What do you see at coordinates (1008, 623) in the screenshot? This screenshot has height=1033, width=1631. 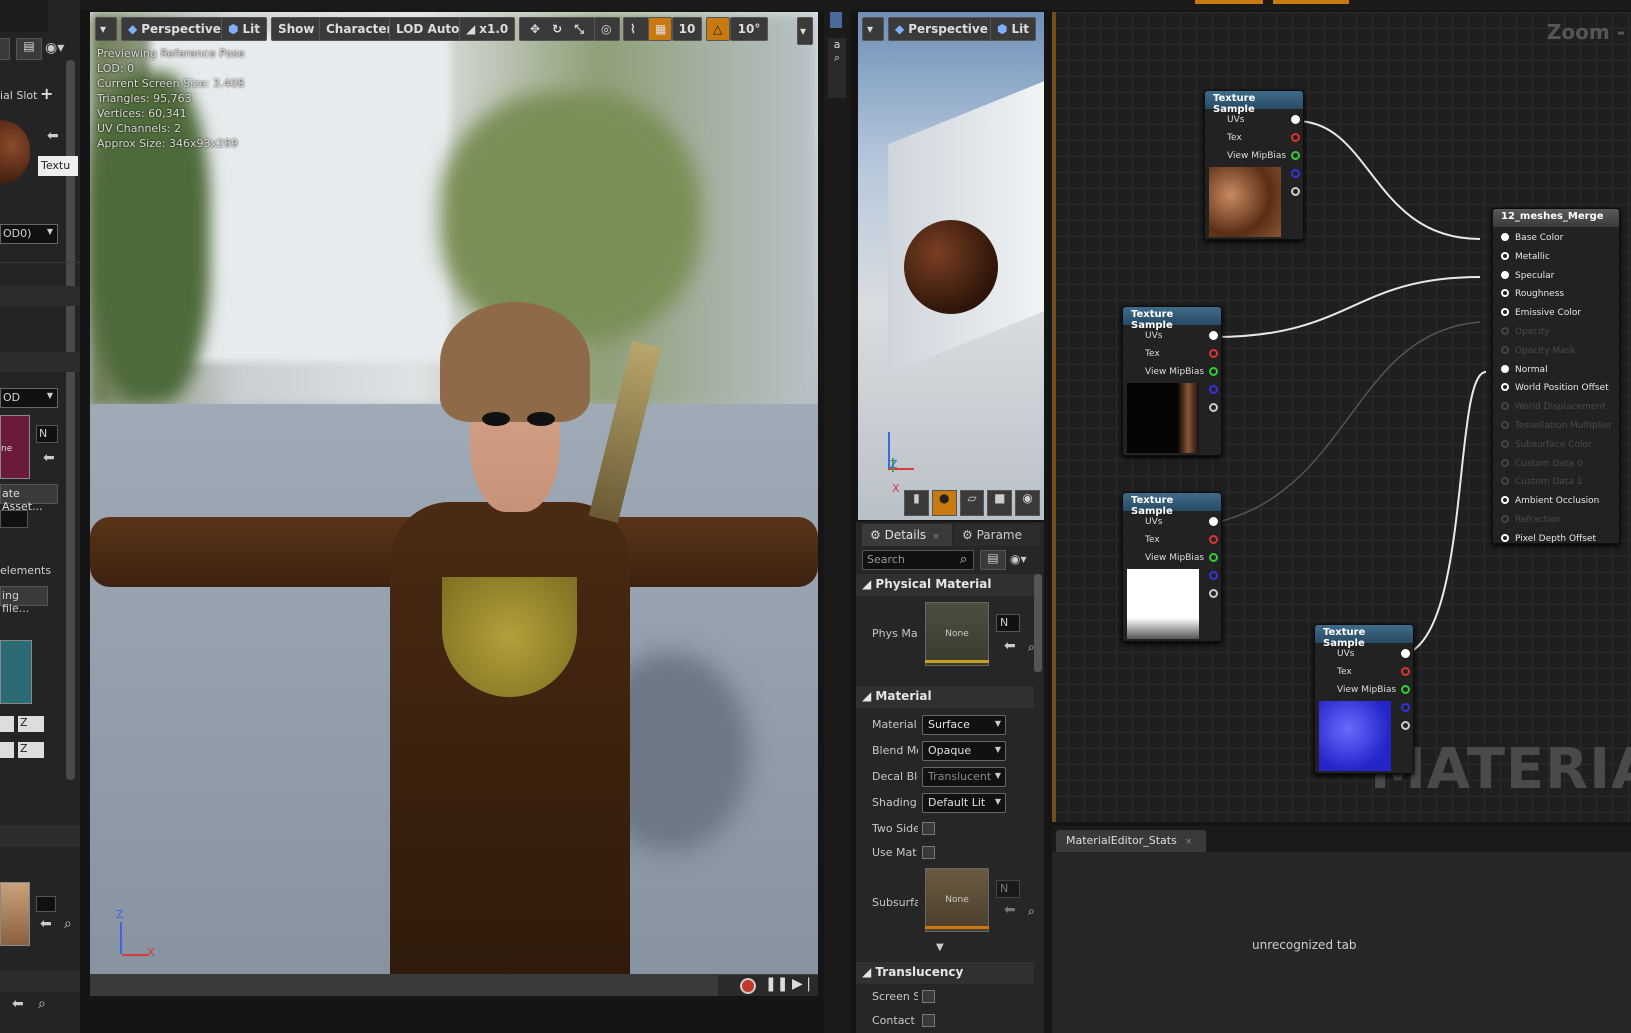 I see `phys-mat-combo: N` at bounding box center [1008, 623].